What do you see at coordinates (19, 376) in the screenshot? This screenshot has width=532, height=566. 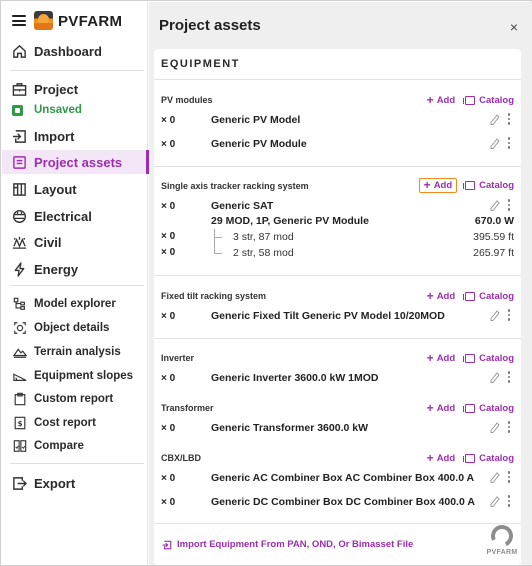 I see `slope-icon` at bounding box center [19, 376].